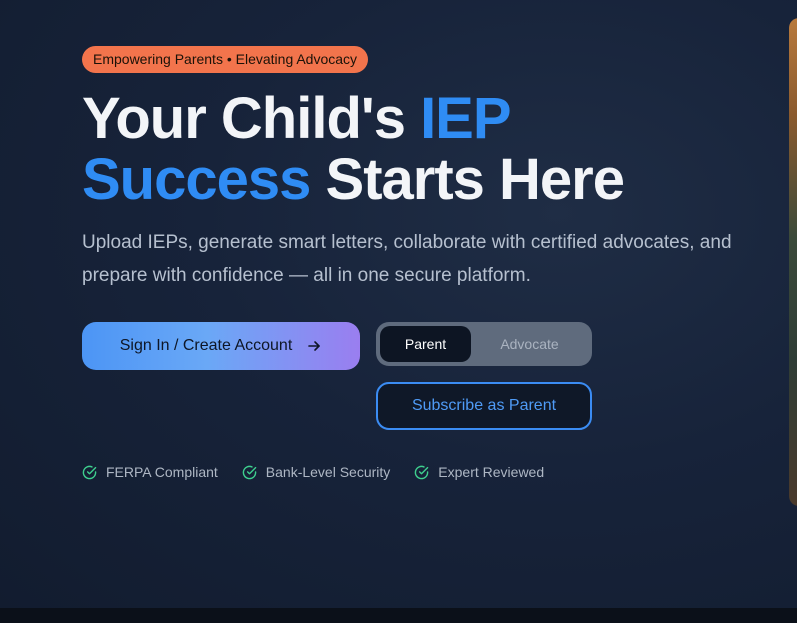  I want to click on headline-accent-success: Success, so click(196, 179).